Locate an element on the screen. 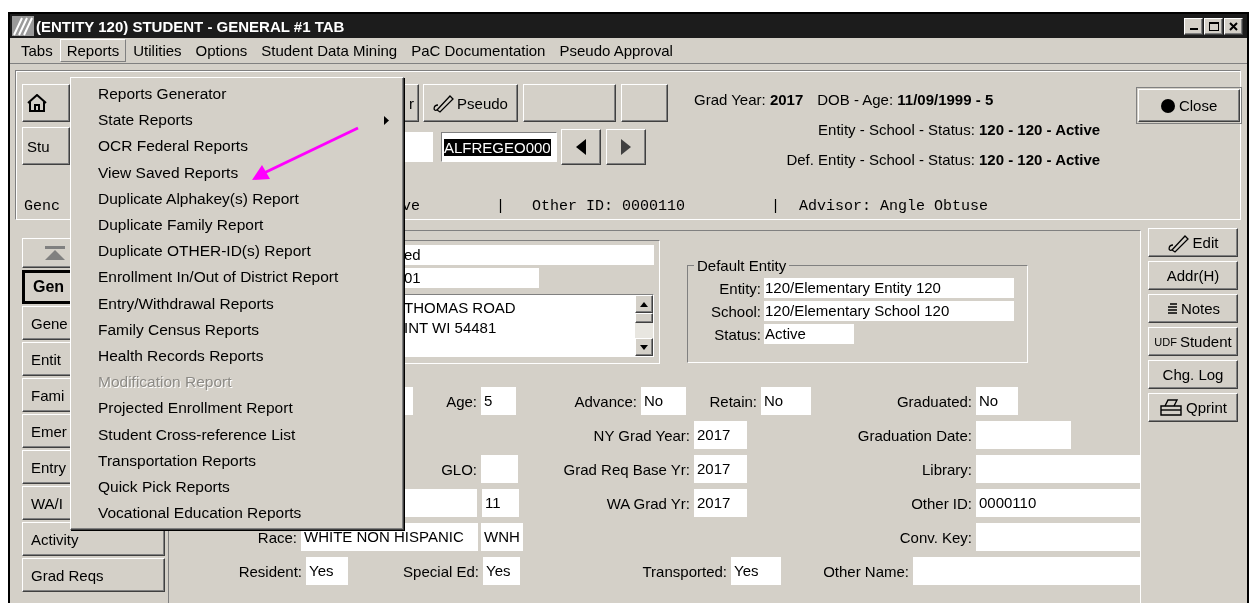 Image resolution: width=1255 pixels, height=603 pixels. field-label: School: is located at coordinates (735, 311).